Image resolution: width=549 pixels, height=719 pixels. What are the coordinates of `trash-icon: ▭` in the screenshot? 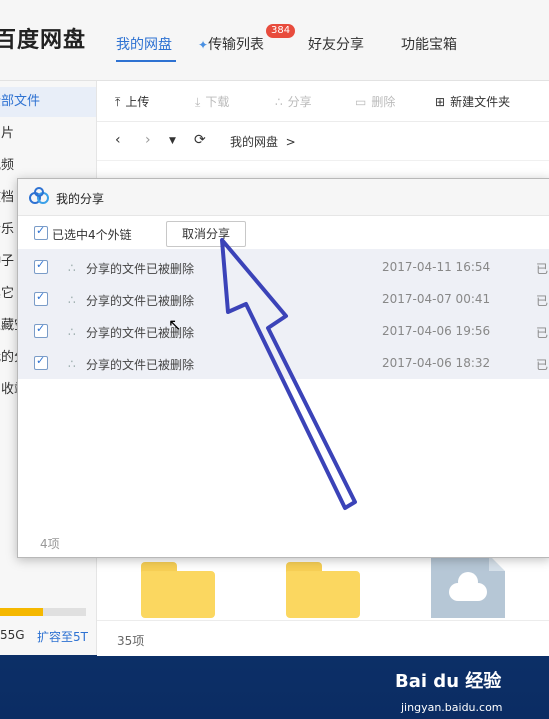 It's located at (361, 102).